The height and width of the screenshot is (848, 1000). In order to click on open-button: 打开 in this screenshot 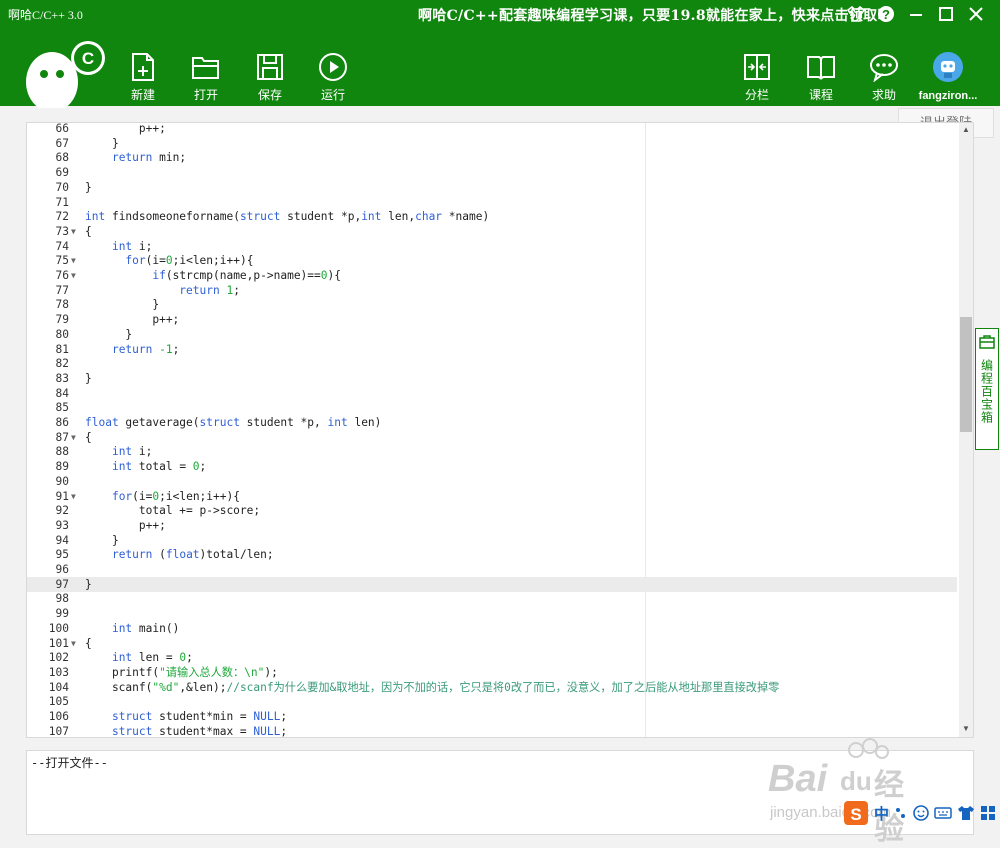, I will do `click(206, 77)`.